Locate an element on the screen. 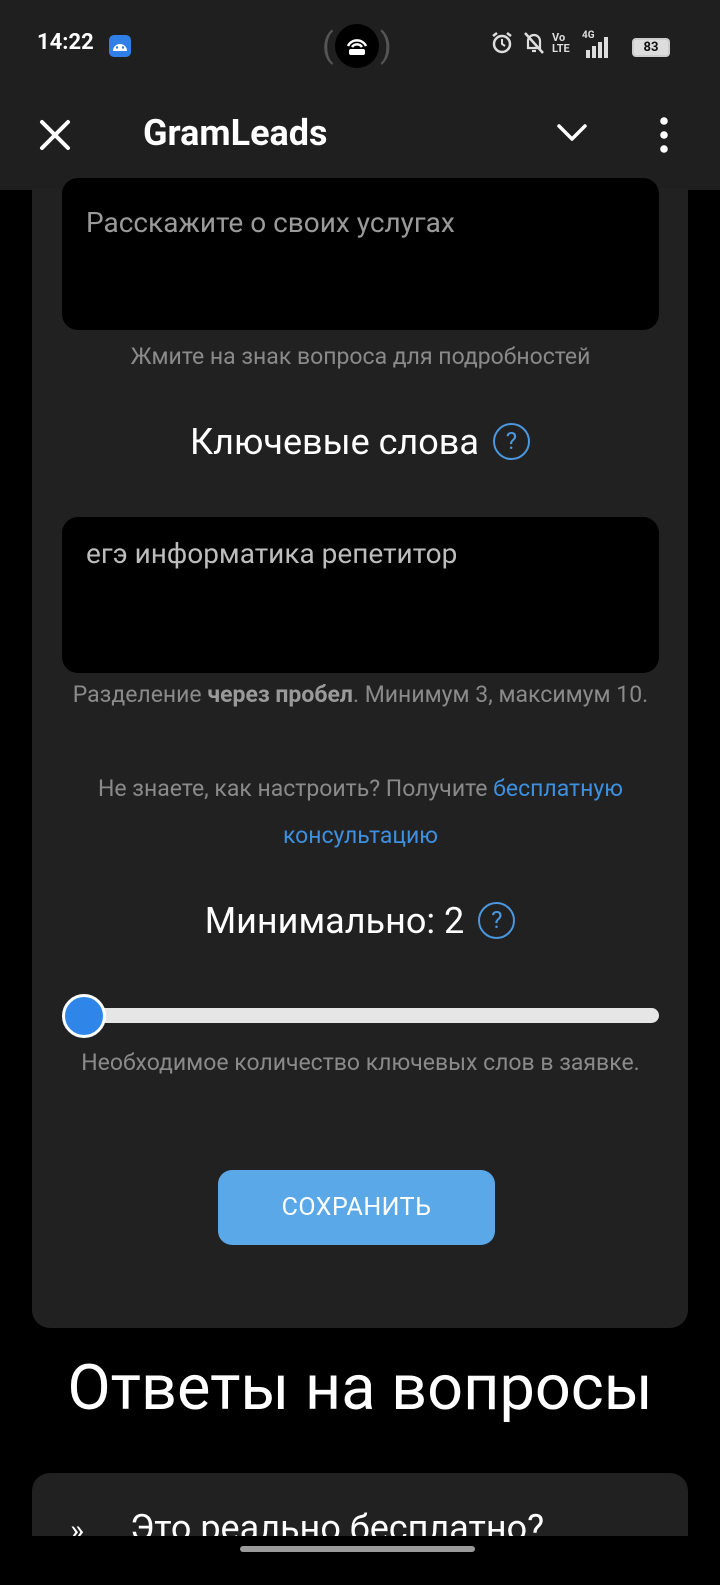  battery-icon: 83 is located at coordinates (651, 47).